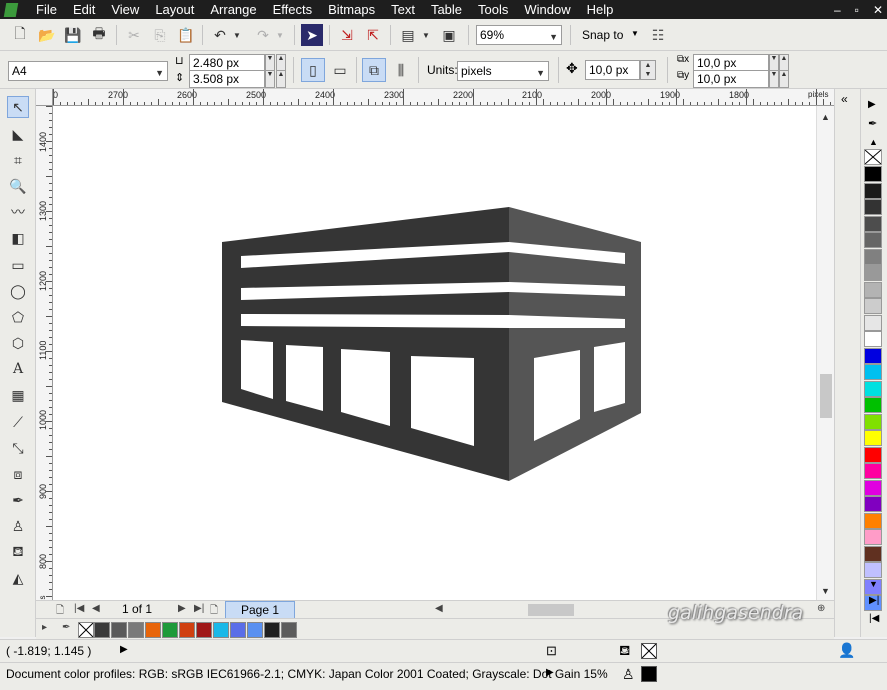 Image resolution: width=887 pixels, height=690 pixels. I want to click on rectangle-tool-icon: ▭, so click(18, 265).